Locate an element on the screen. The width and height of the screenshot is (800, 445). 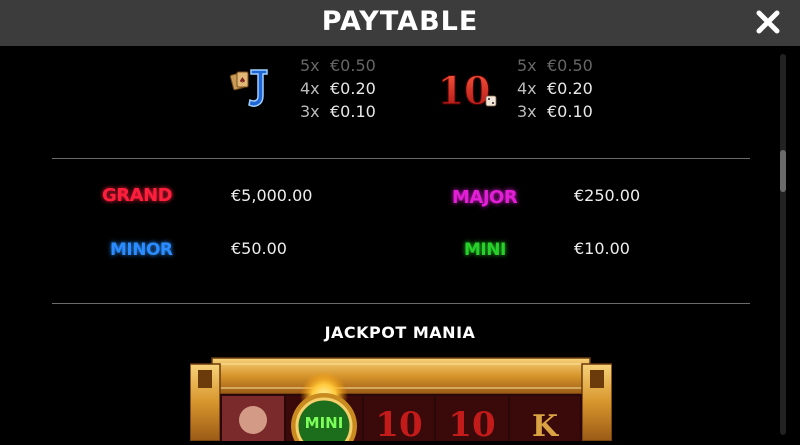
card-10-icon: 10 is located at coordinates (468, 90).